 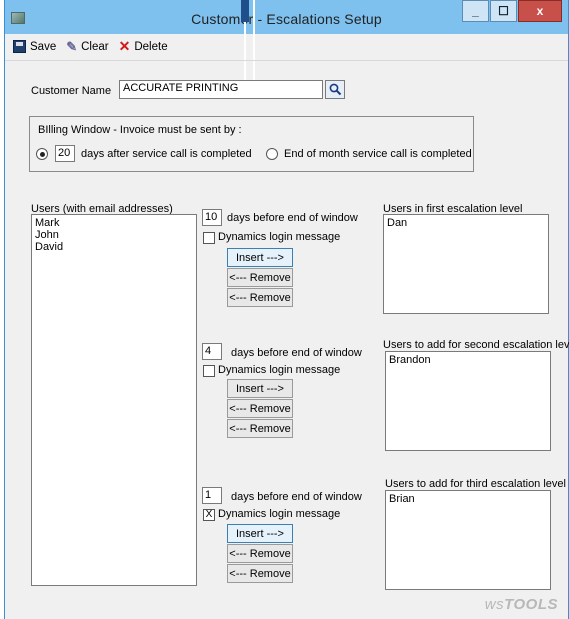 I want to click on maximize-button: ☐, so click(x=503, y=11).